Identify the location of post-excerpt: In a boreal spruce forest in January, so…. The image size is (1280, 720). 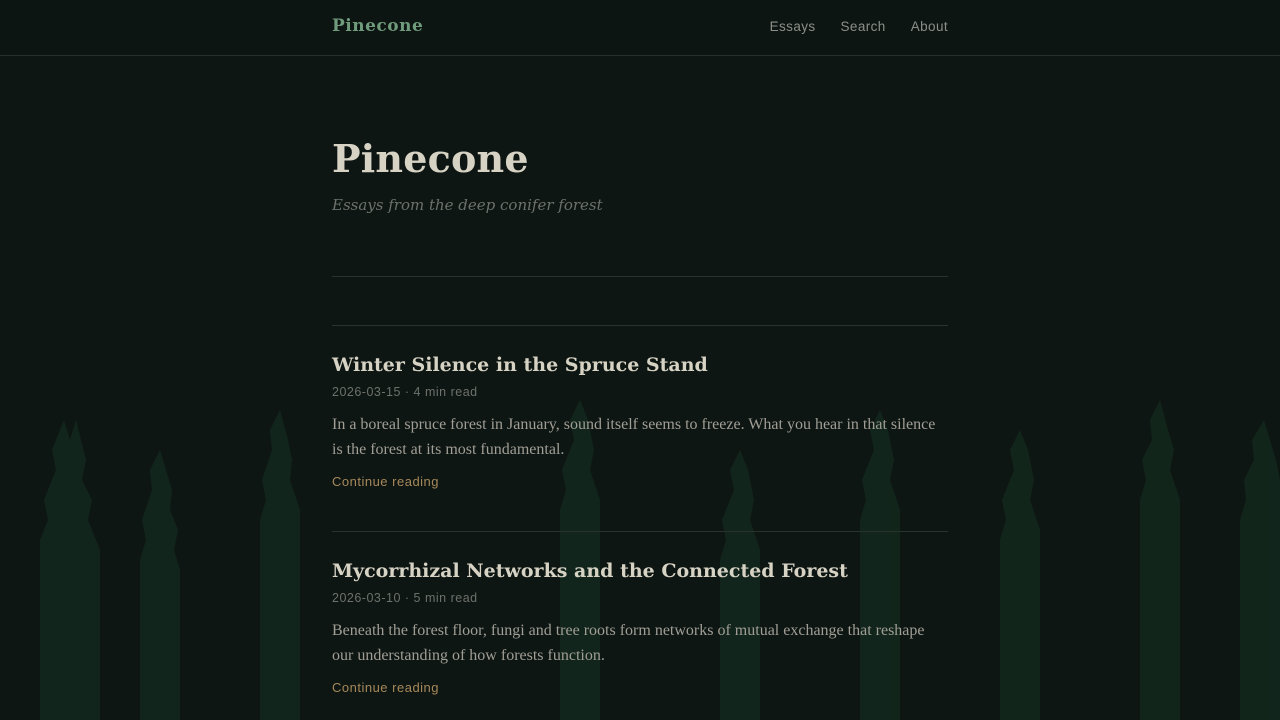
(634, 437).